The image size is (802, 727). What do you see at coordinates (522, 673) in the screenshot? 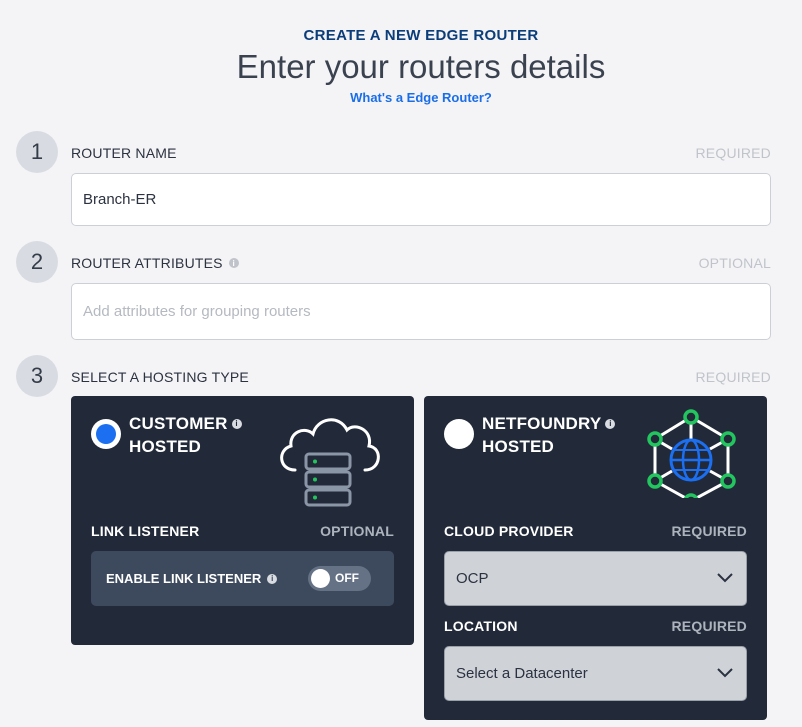
I see `location-value: Select a Datacenter` at bounding box center [522, 673].